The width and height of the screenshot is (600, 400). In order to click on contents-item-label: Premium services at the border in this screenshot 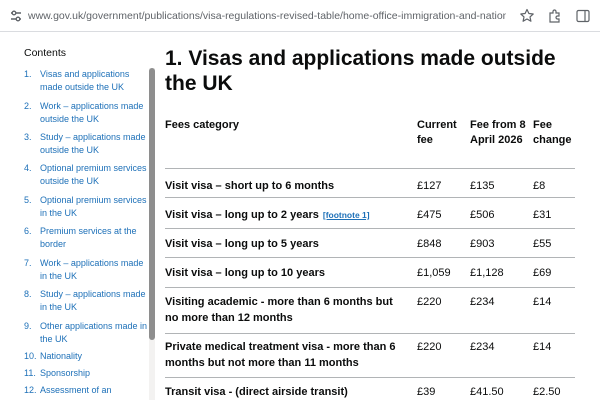, I will do `click(86, 237)`.